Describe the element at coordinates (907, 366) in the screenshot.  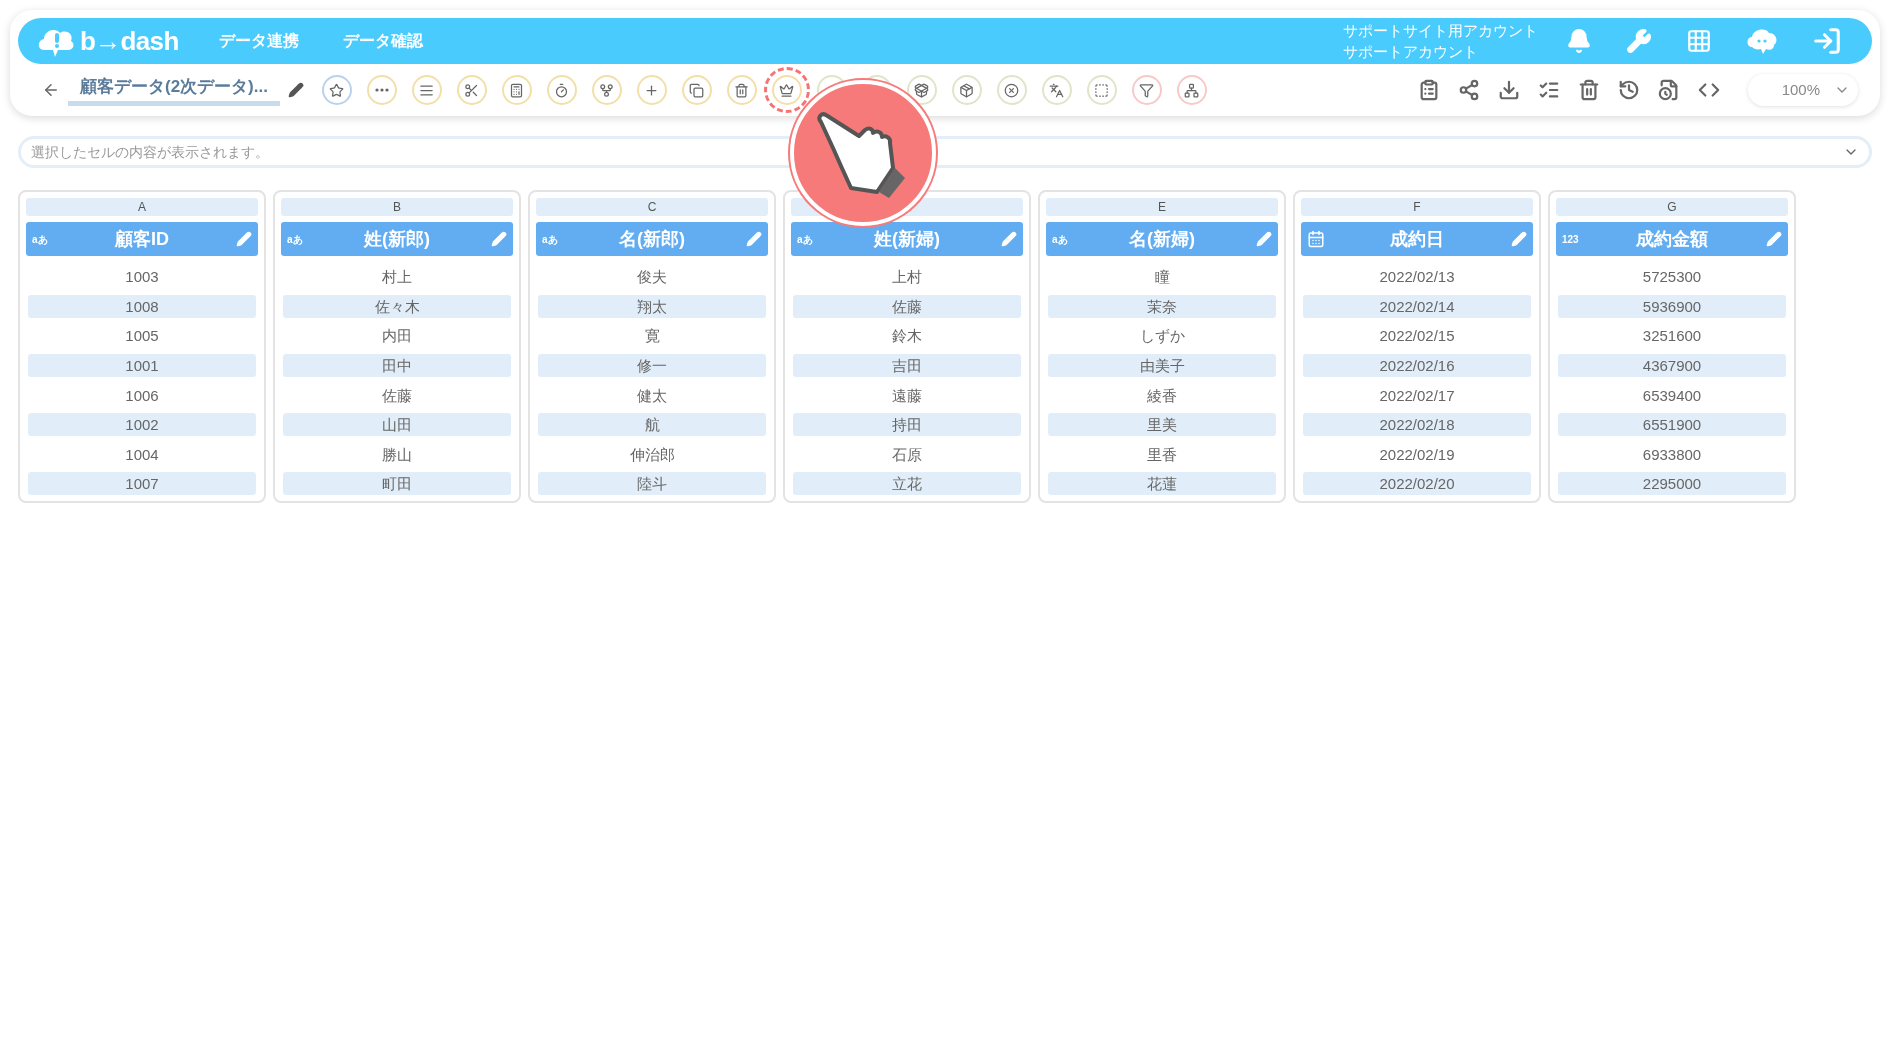
I see `table-cell: 吉田` at that location.